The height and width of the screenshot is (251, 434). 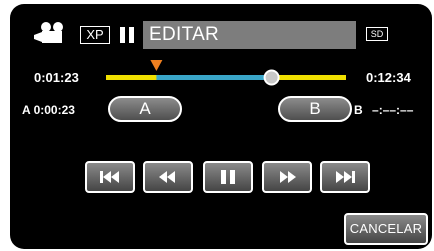 I want to click on video-camera-icon, so click(x=48, y=32).